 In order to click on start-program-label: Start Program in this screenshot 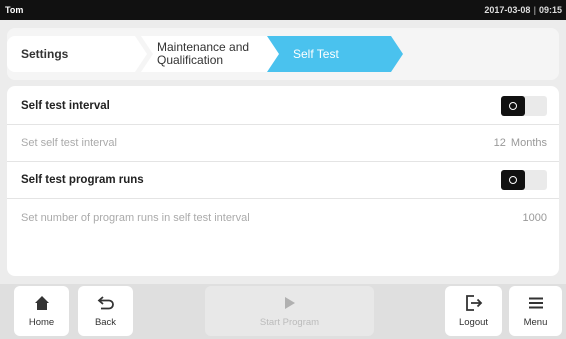, I will do `click(289, 322)`.